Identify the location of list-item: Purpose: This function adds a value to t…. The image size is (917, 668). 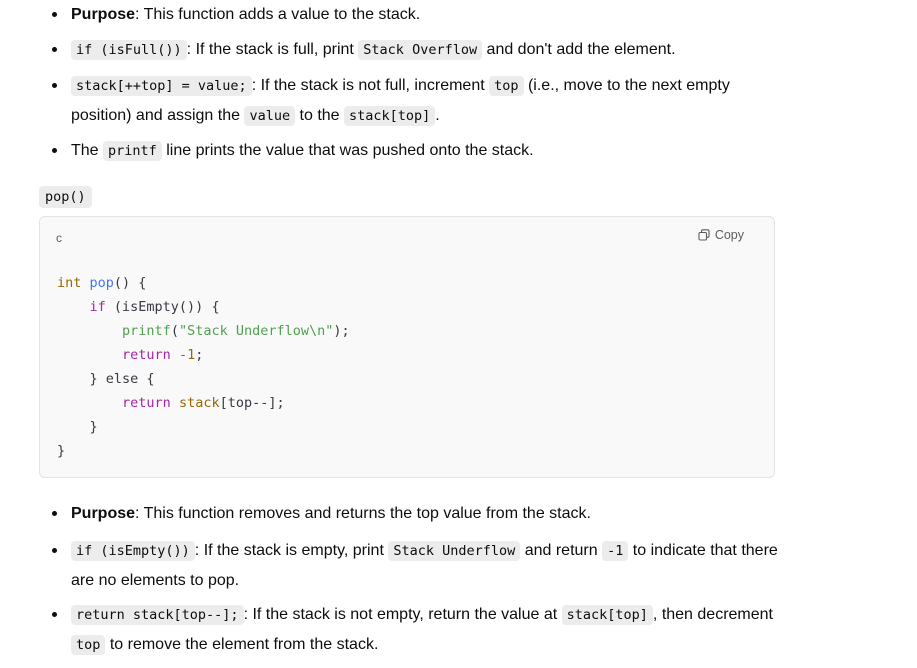
(421, 14).